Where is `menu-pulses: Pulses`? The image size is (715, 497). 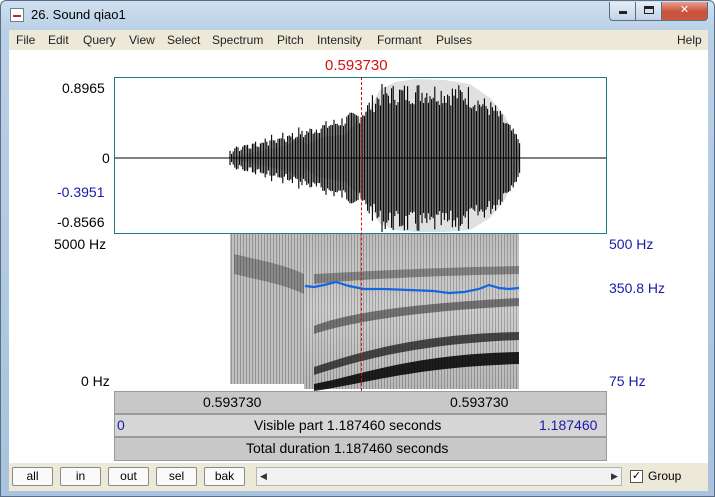
menu-pulses: Pulses is located at coordinates (454, 40).